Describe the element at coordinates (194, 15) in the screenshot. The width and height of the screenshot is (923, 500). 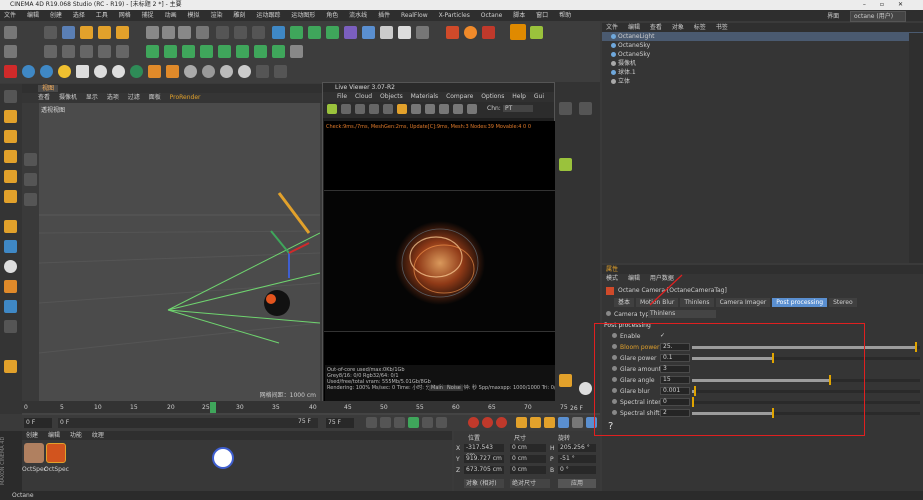
I see `menu-item: 模拟` at that location.